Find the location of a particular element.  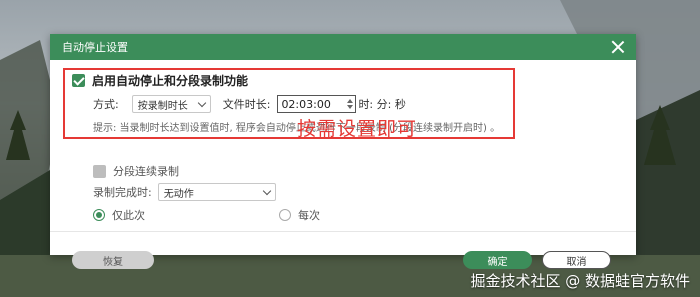

segment-row: 分段连续录制 is located at coordinates (136, 171).